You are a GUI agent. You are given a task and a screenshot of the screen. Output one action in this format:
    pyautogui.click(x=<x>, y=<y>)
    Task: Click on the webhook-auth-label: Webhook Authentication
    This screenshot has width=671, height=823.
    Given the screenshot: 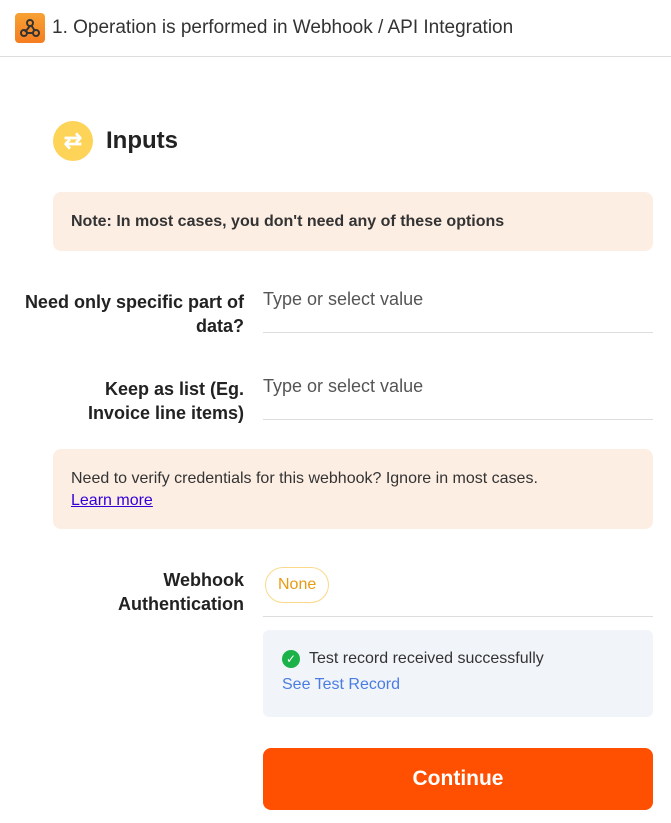 What is the action you would take?
    pyautogui.click(x=181, y=592)
    